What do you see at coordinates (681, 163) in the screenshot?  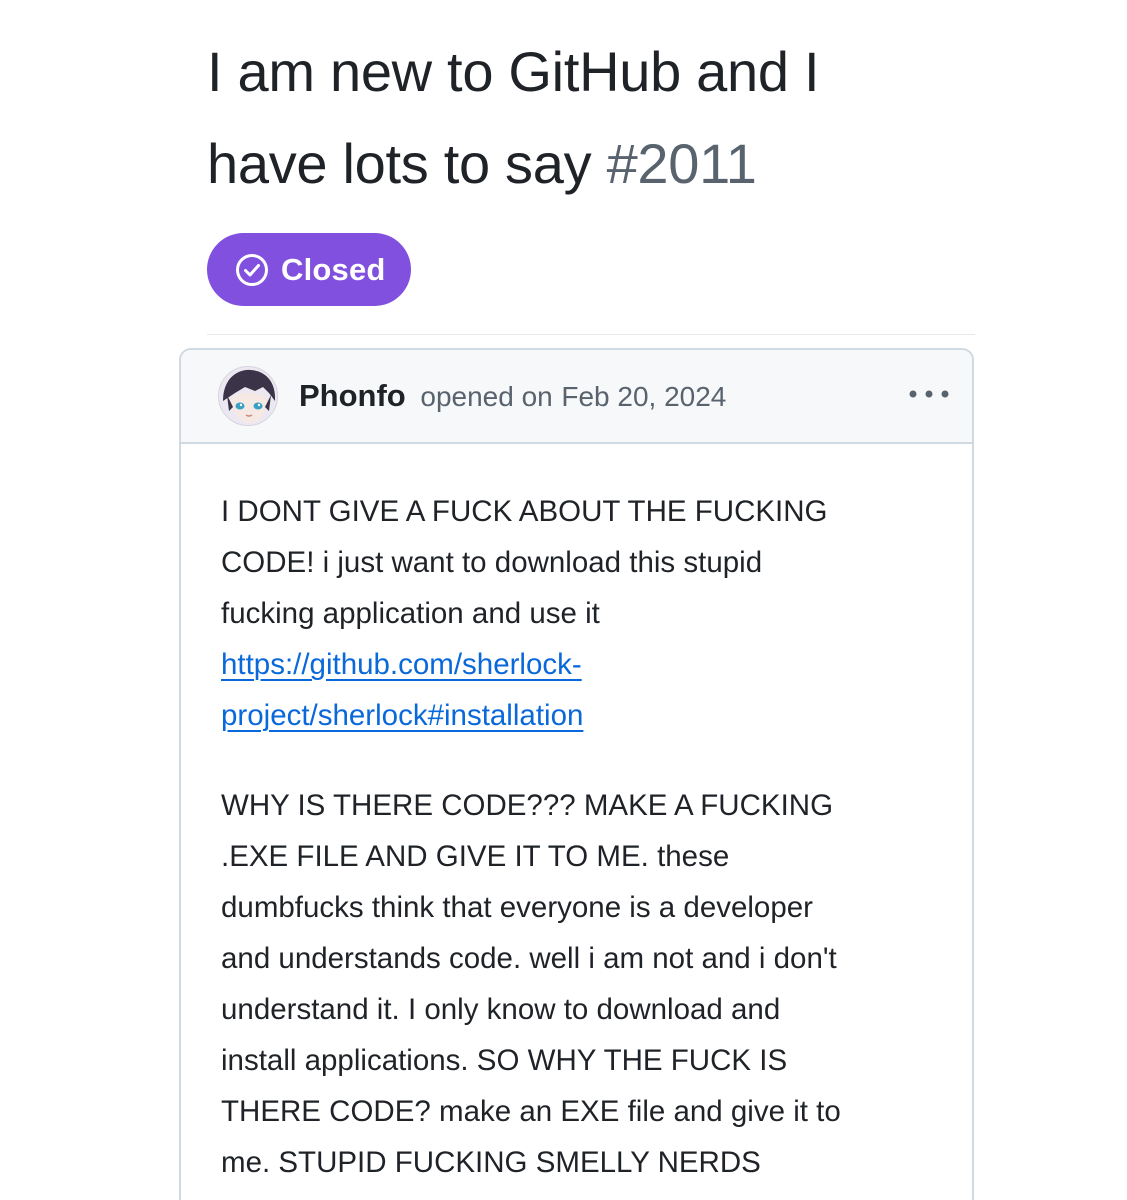 I see `issue-number: #2011` at bounding box center [681, 163].